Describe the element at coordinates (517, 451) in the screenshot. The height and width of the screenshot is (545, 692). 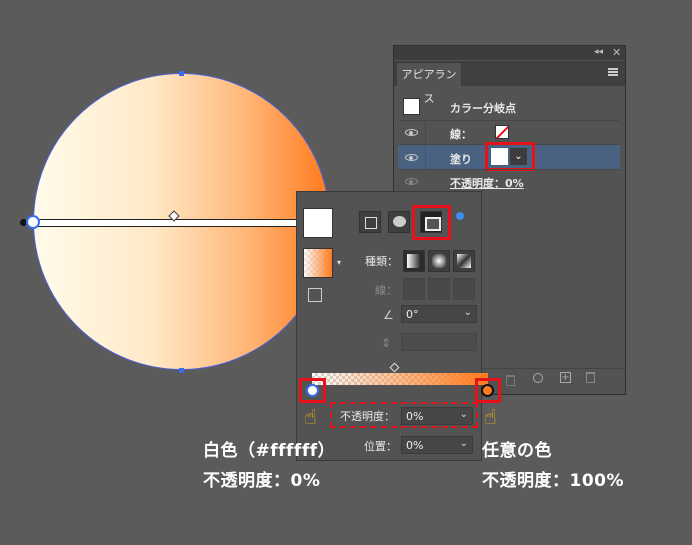
I see `annotation-right-line1: 任意の色` at that location.